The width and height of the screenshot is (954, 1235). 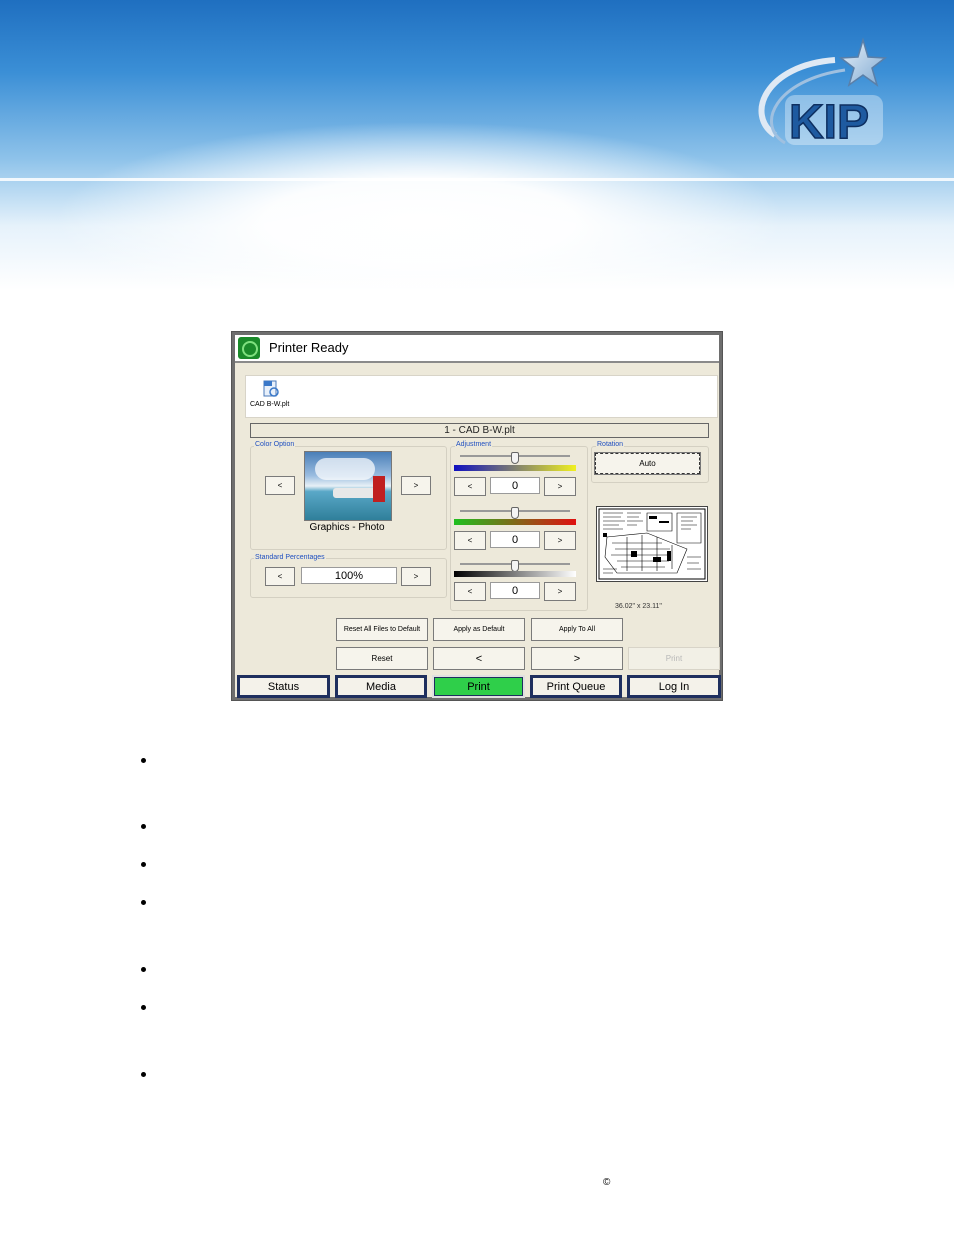 What do you see at coordinates (515, 539) in the screenshot?
I see `adjustment-2-value: 0` at bounding box center [515, 539].